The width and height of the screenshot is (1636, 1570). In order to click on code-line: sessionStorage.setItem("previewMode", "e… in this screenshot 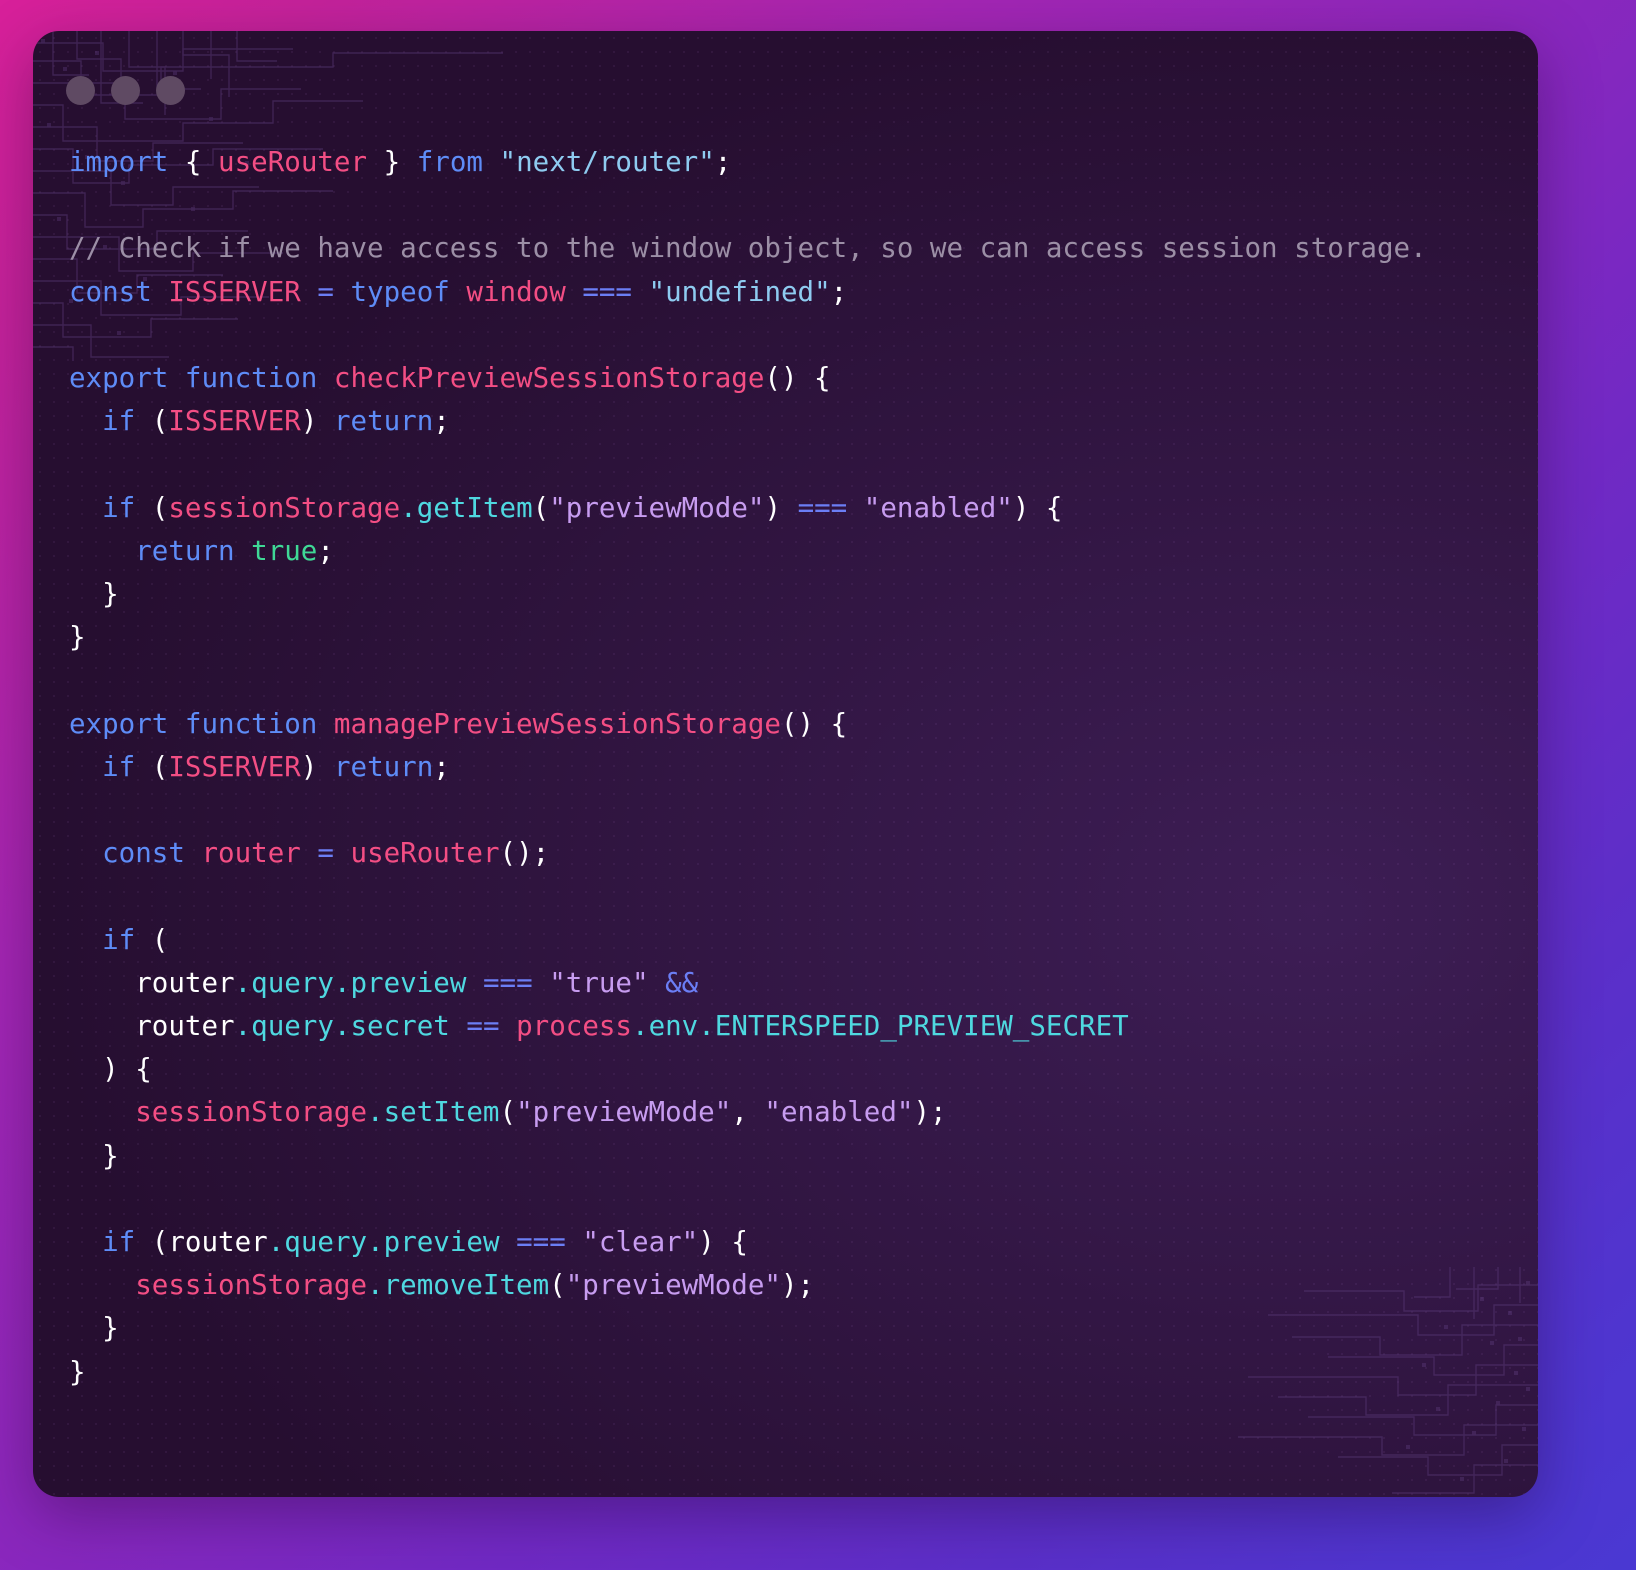, I will do `click(791, 1112)`.